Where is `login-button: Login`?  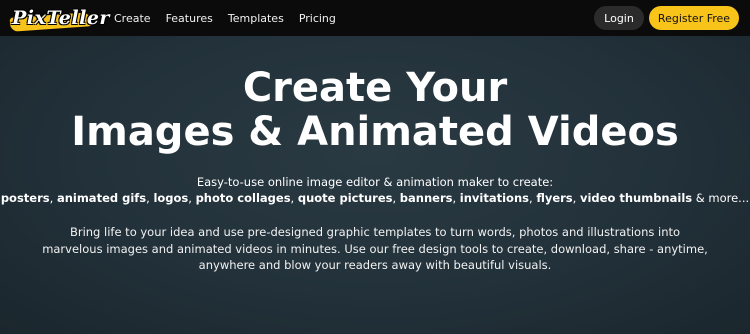 login-button: Login is located at coordinates (619, 18).